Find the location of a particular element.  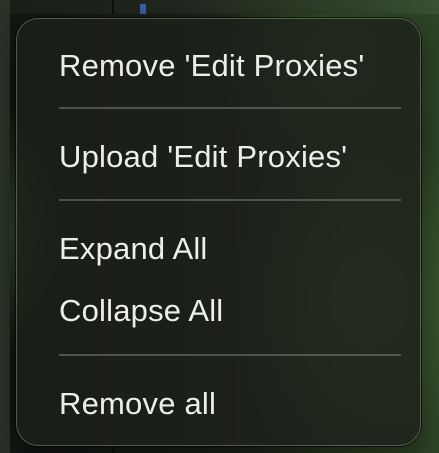

menu-item-expand-all: Expand All is located at coordinates (218, 249).